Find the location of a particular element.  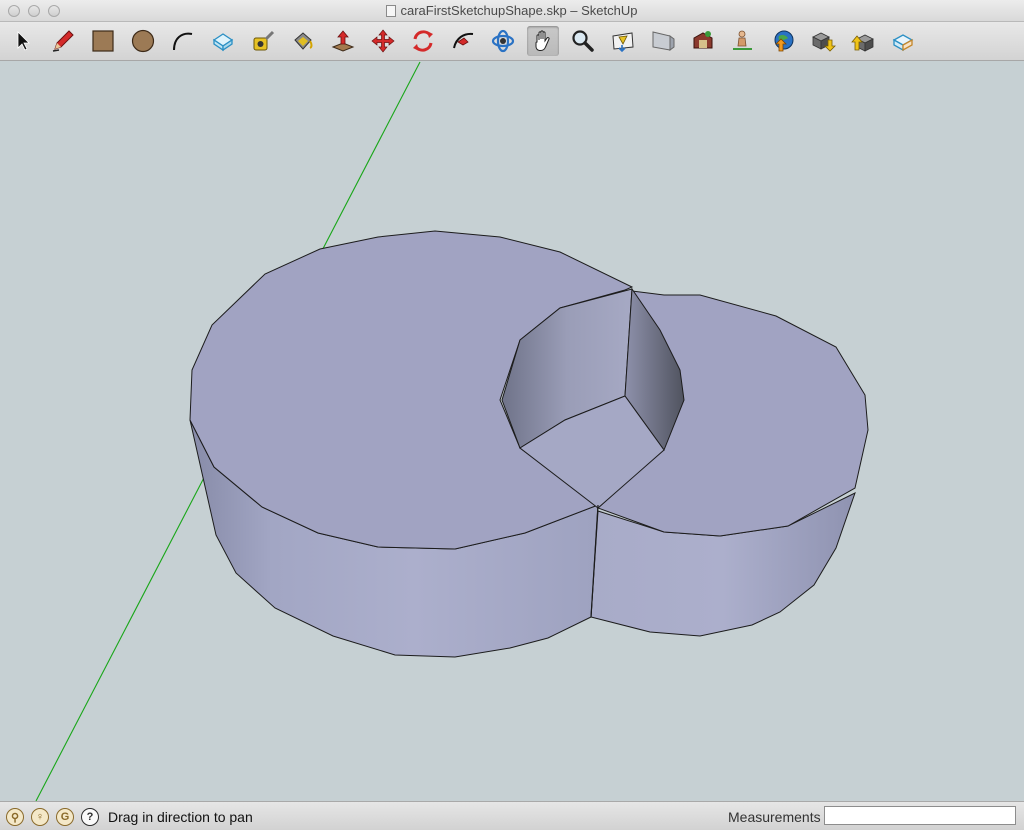

main-toolbar is located at coordinates (512, 41).